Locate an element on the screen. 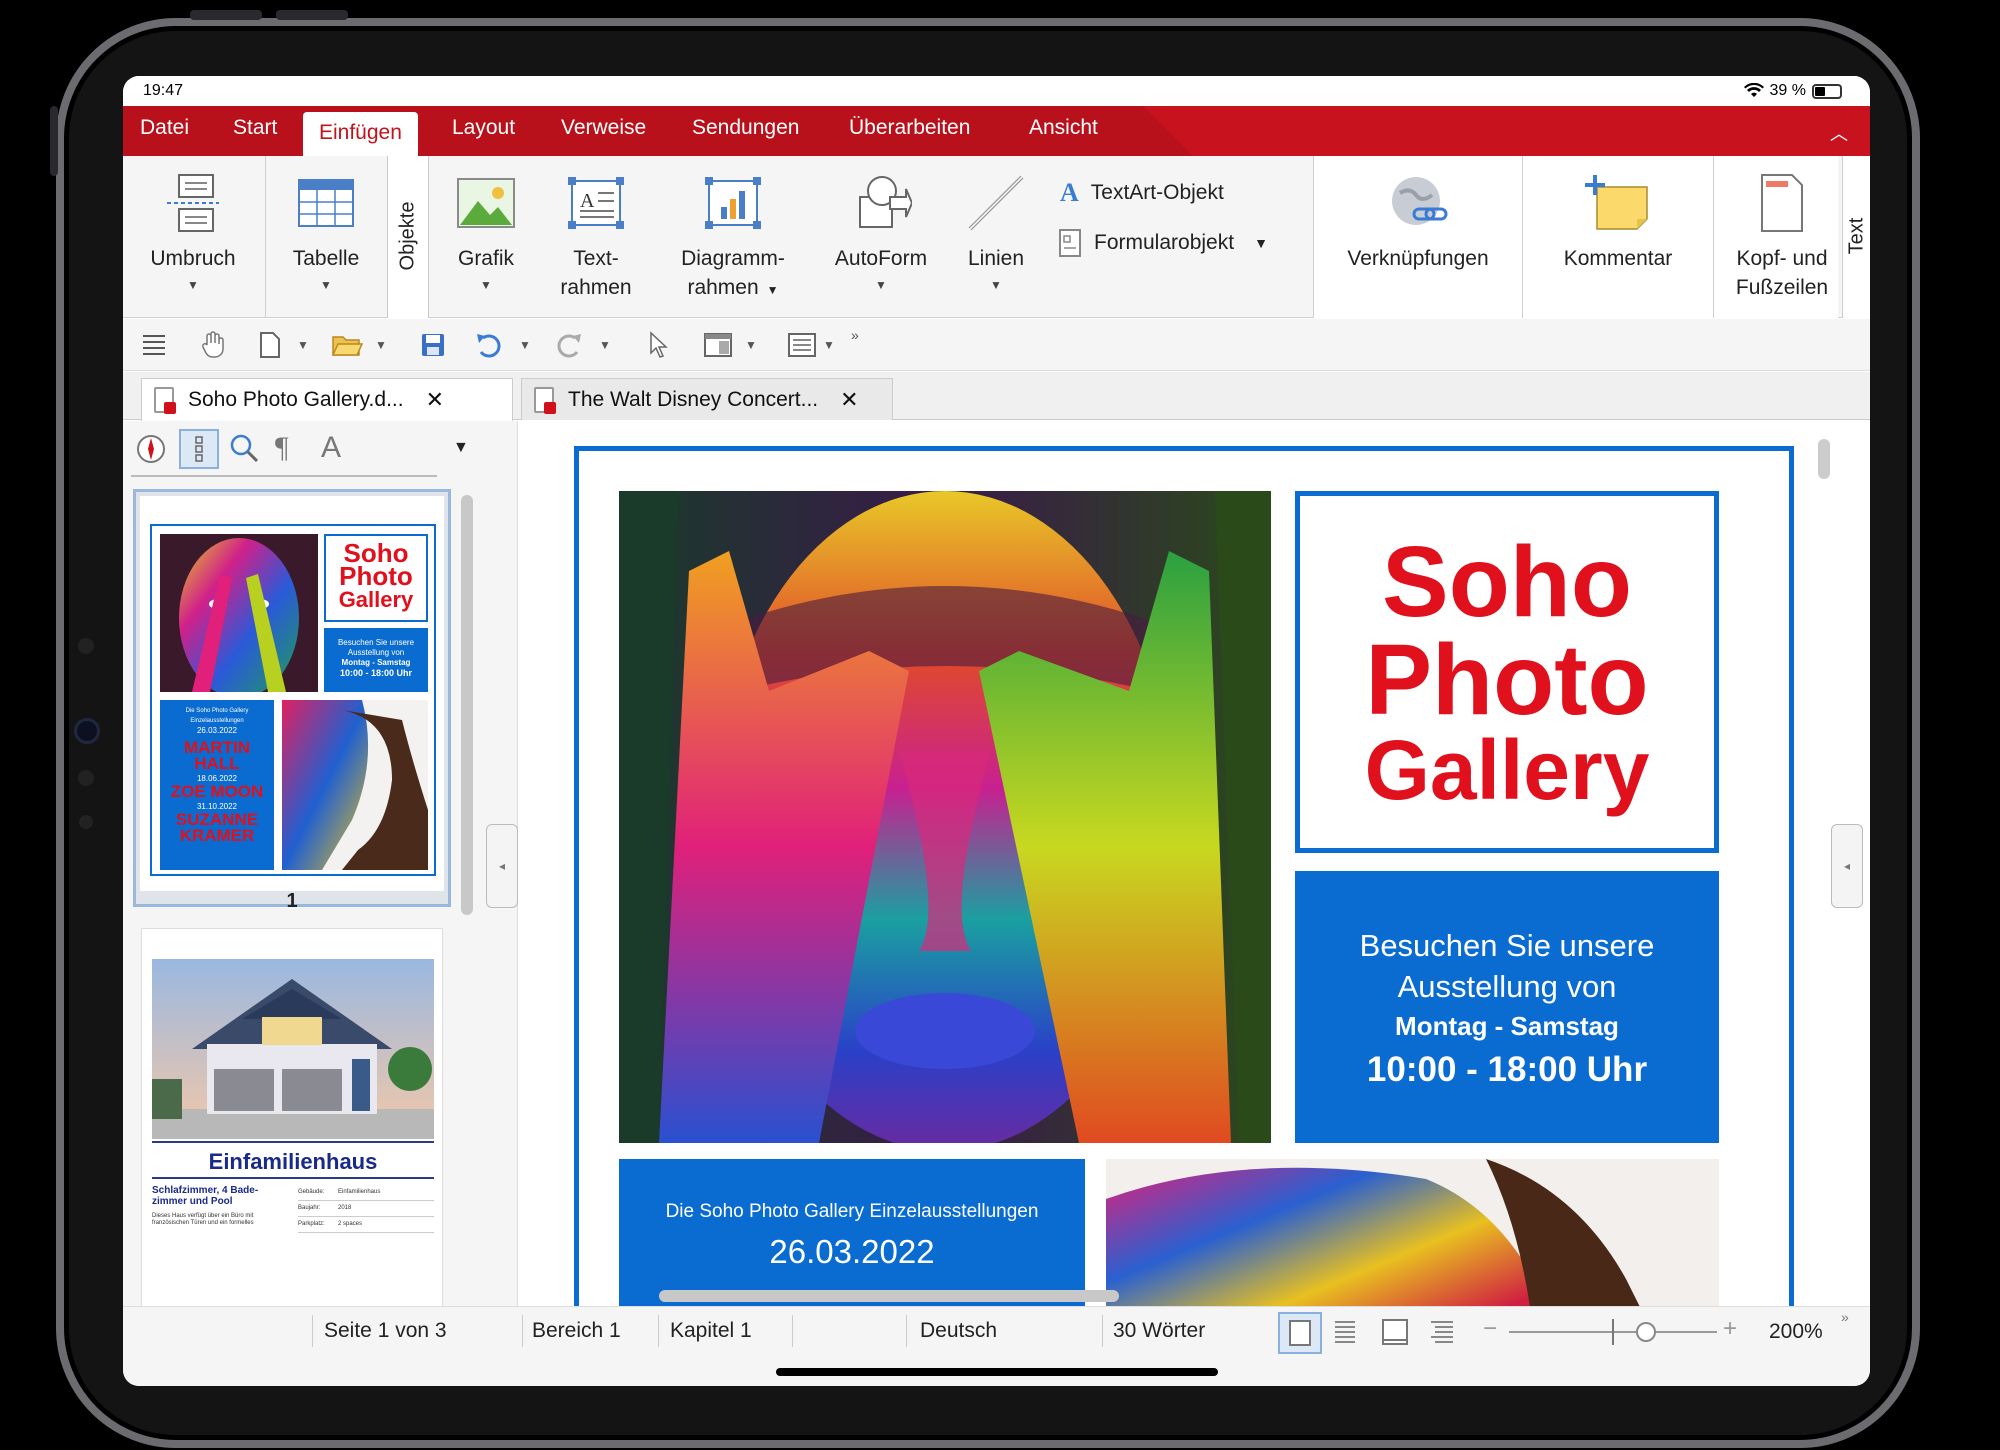 This screenshot has width=2000, height=1450. tab-soho-photo-gallery: Soho Photo Gallery.d... ✕ is located at coordinates (327, 399).